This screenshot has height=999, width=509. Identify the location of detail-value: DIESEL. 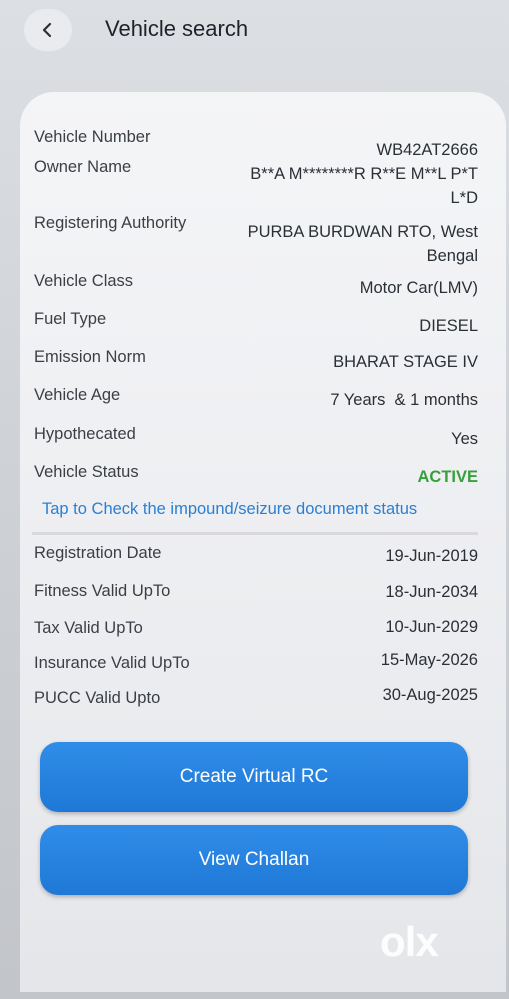
(448, 326).